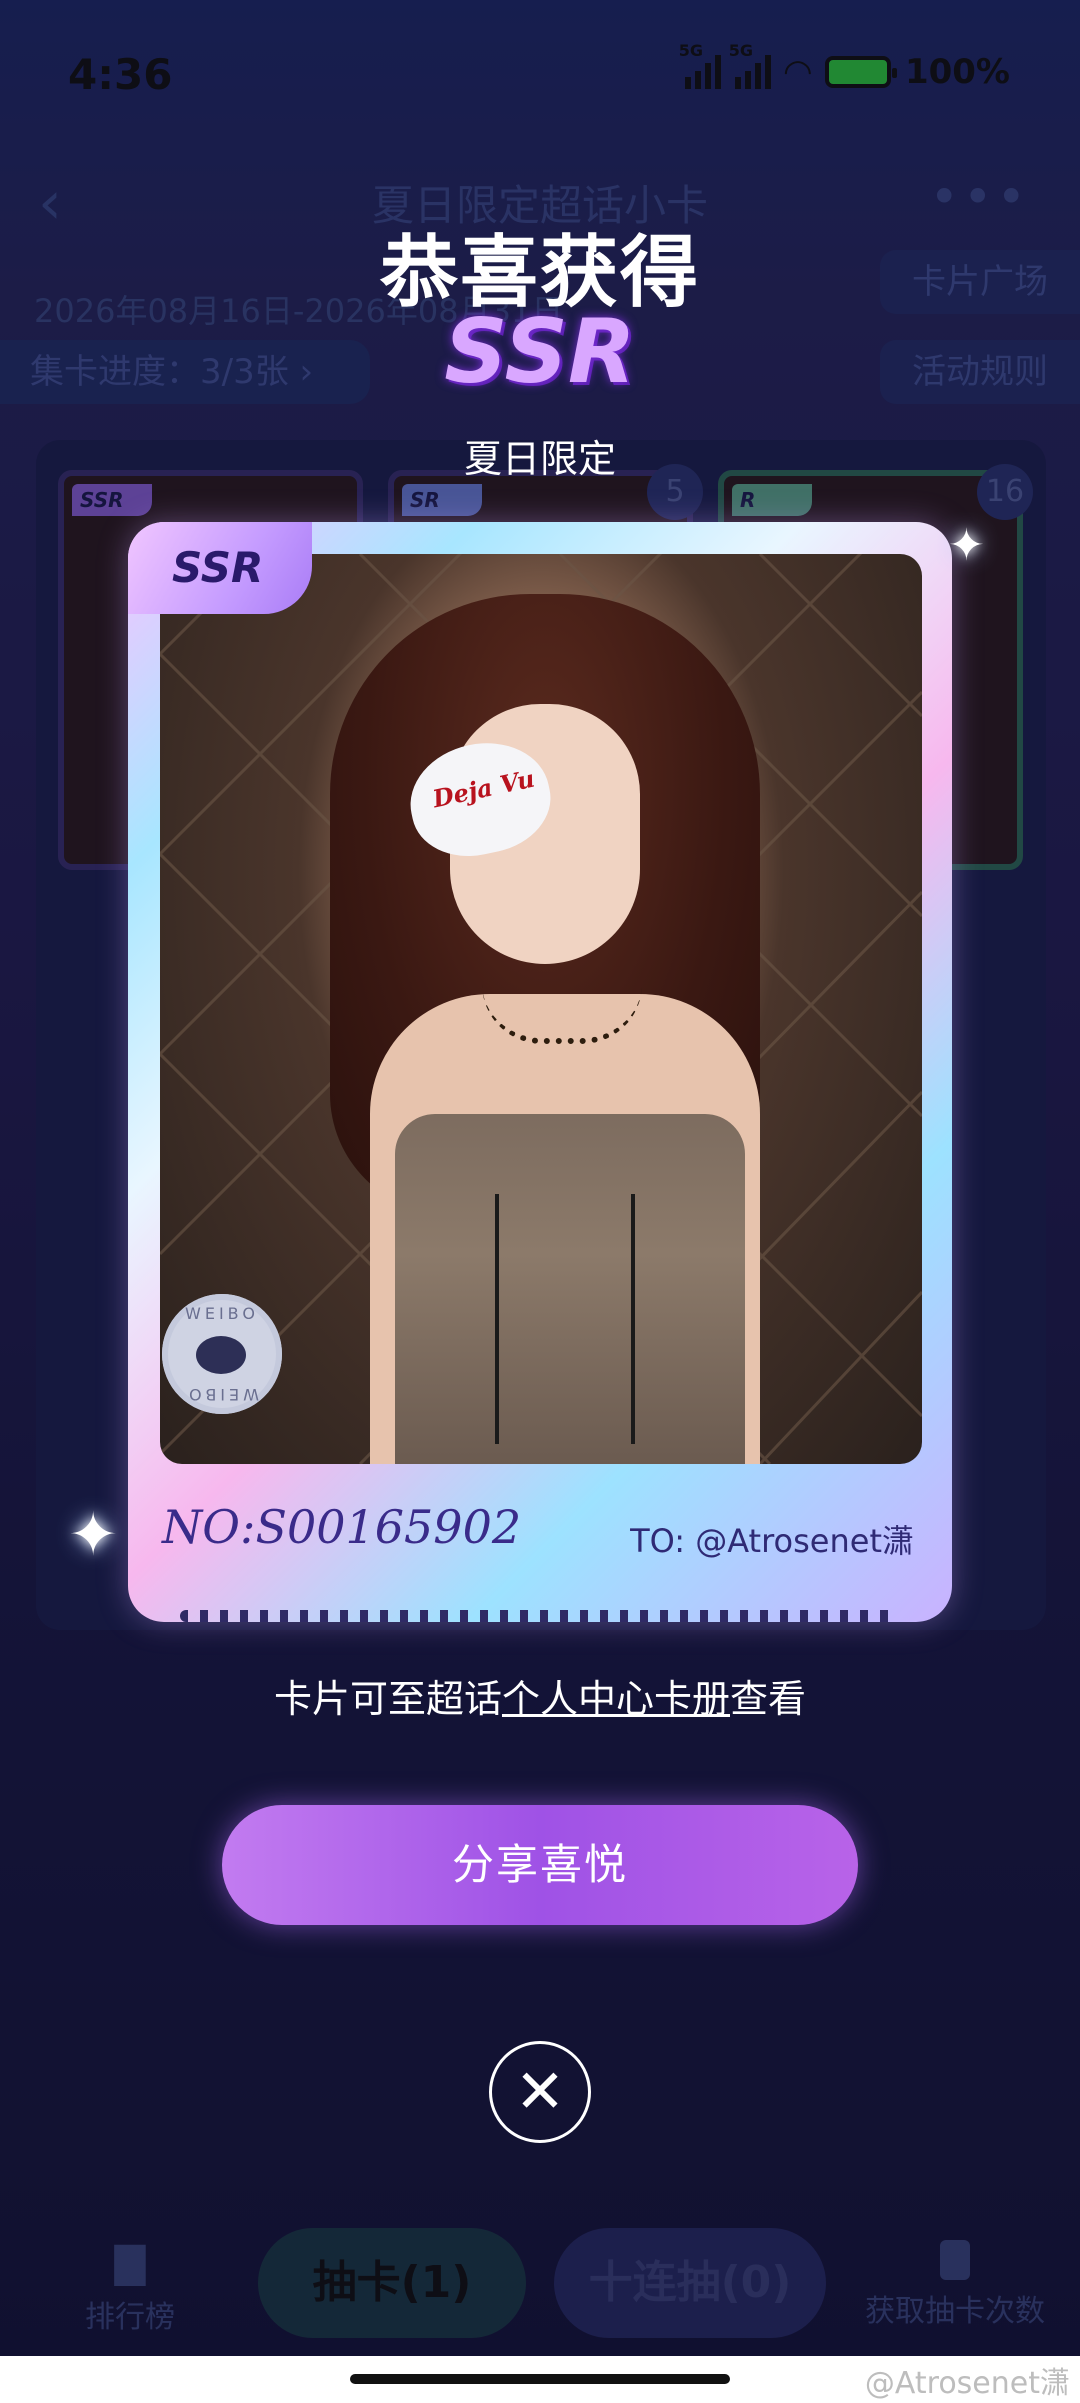 The width and height of the screenshot is (1080, 2403). I want to click on home-indicator, so click(540, 2379).